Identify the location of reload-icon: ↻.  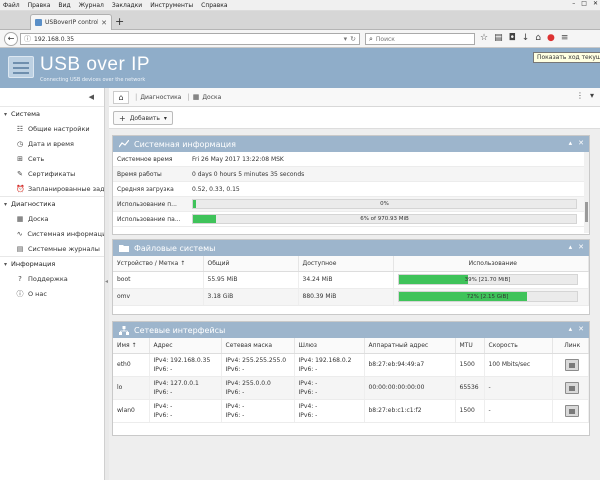
(353, 39).